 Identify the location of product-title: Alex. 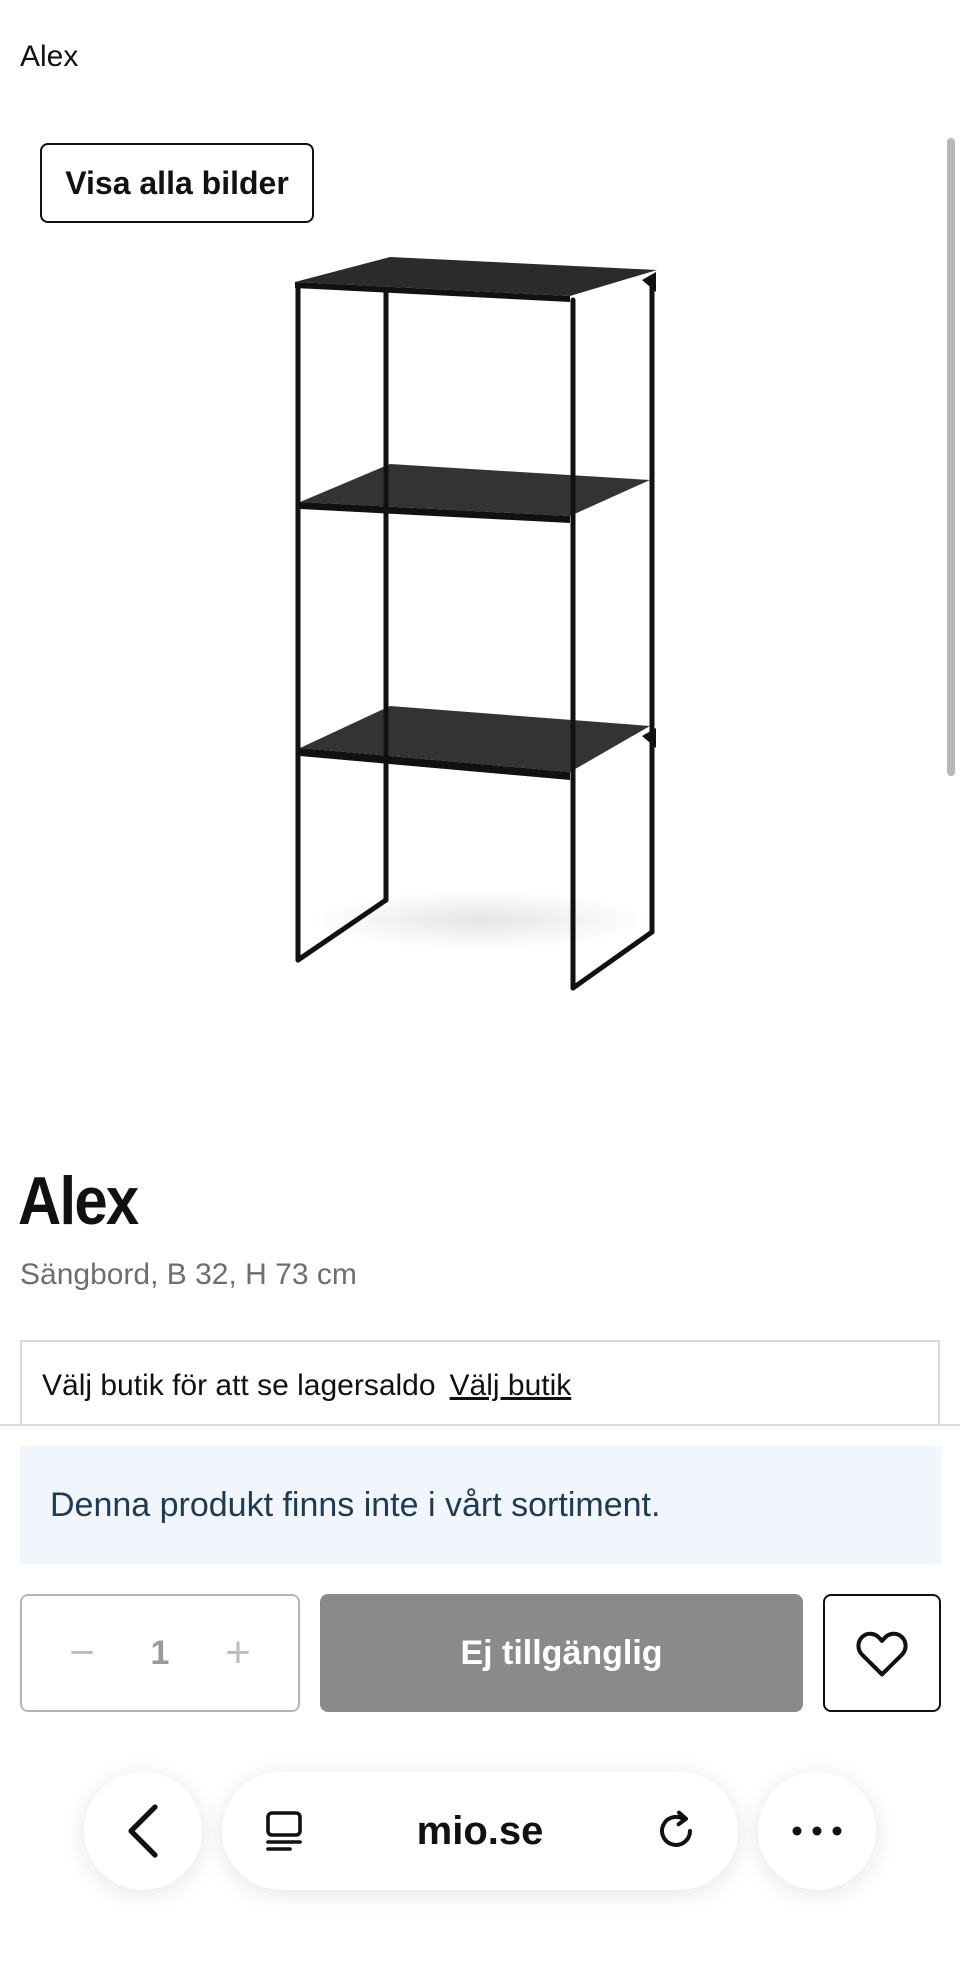
(78, 1201).